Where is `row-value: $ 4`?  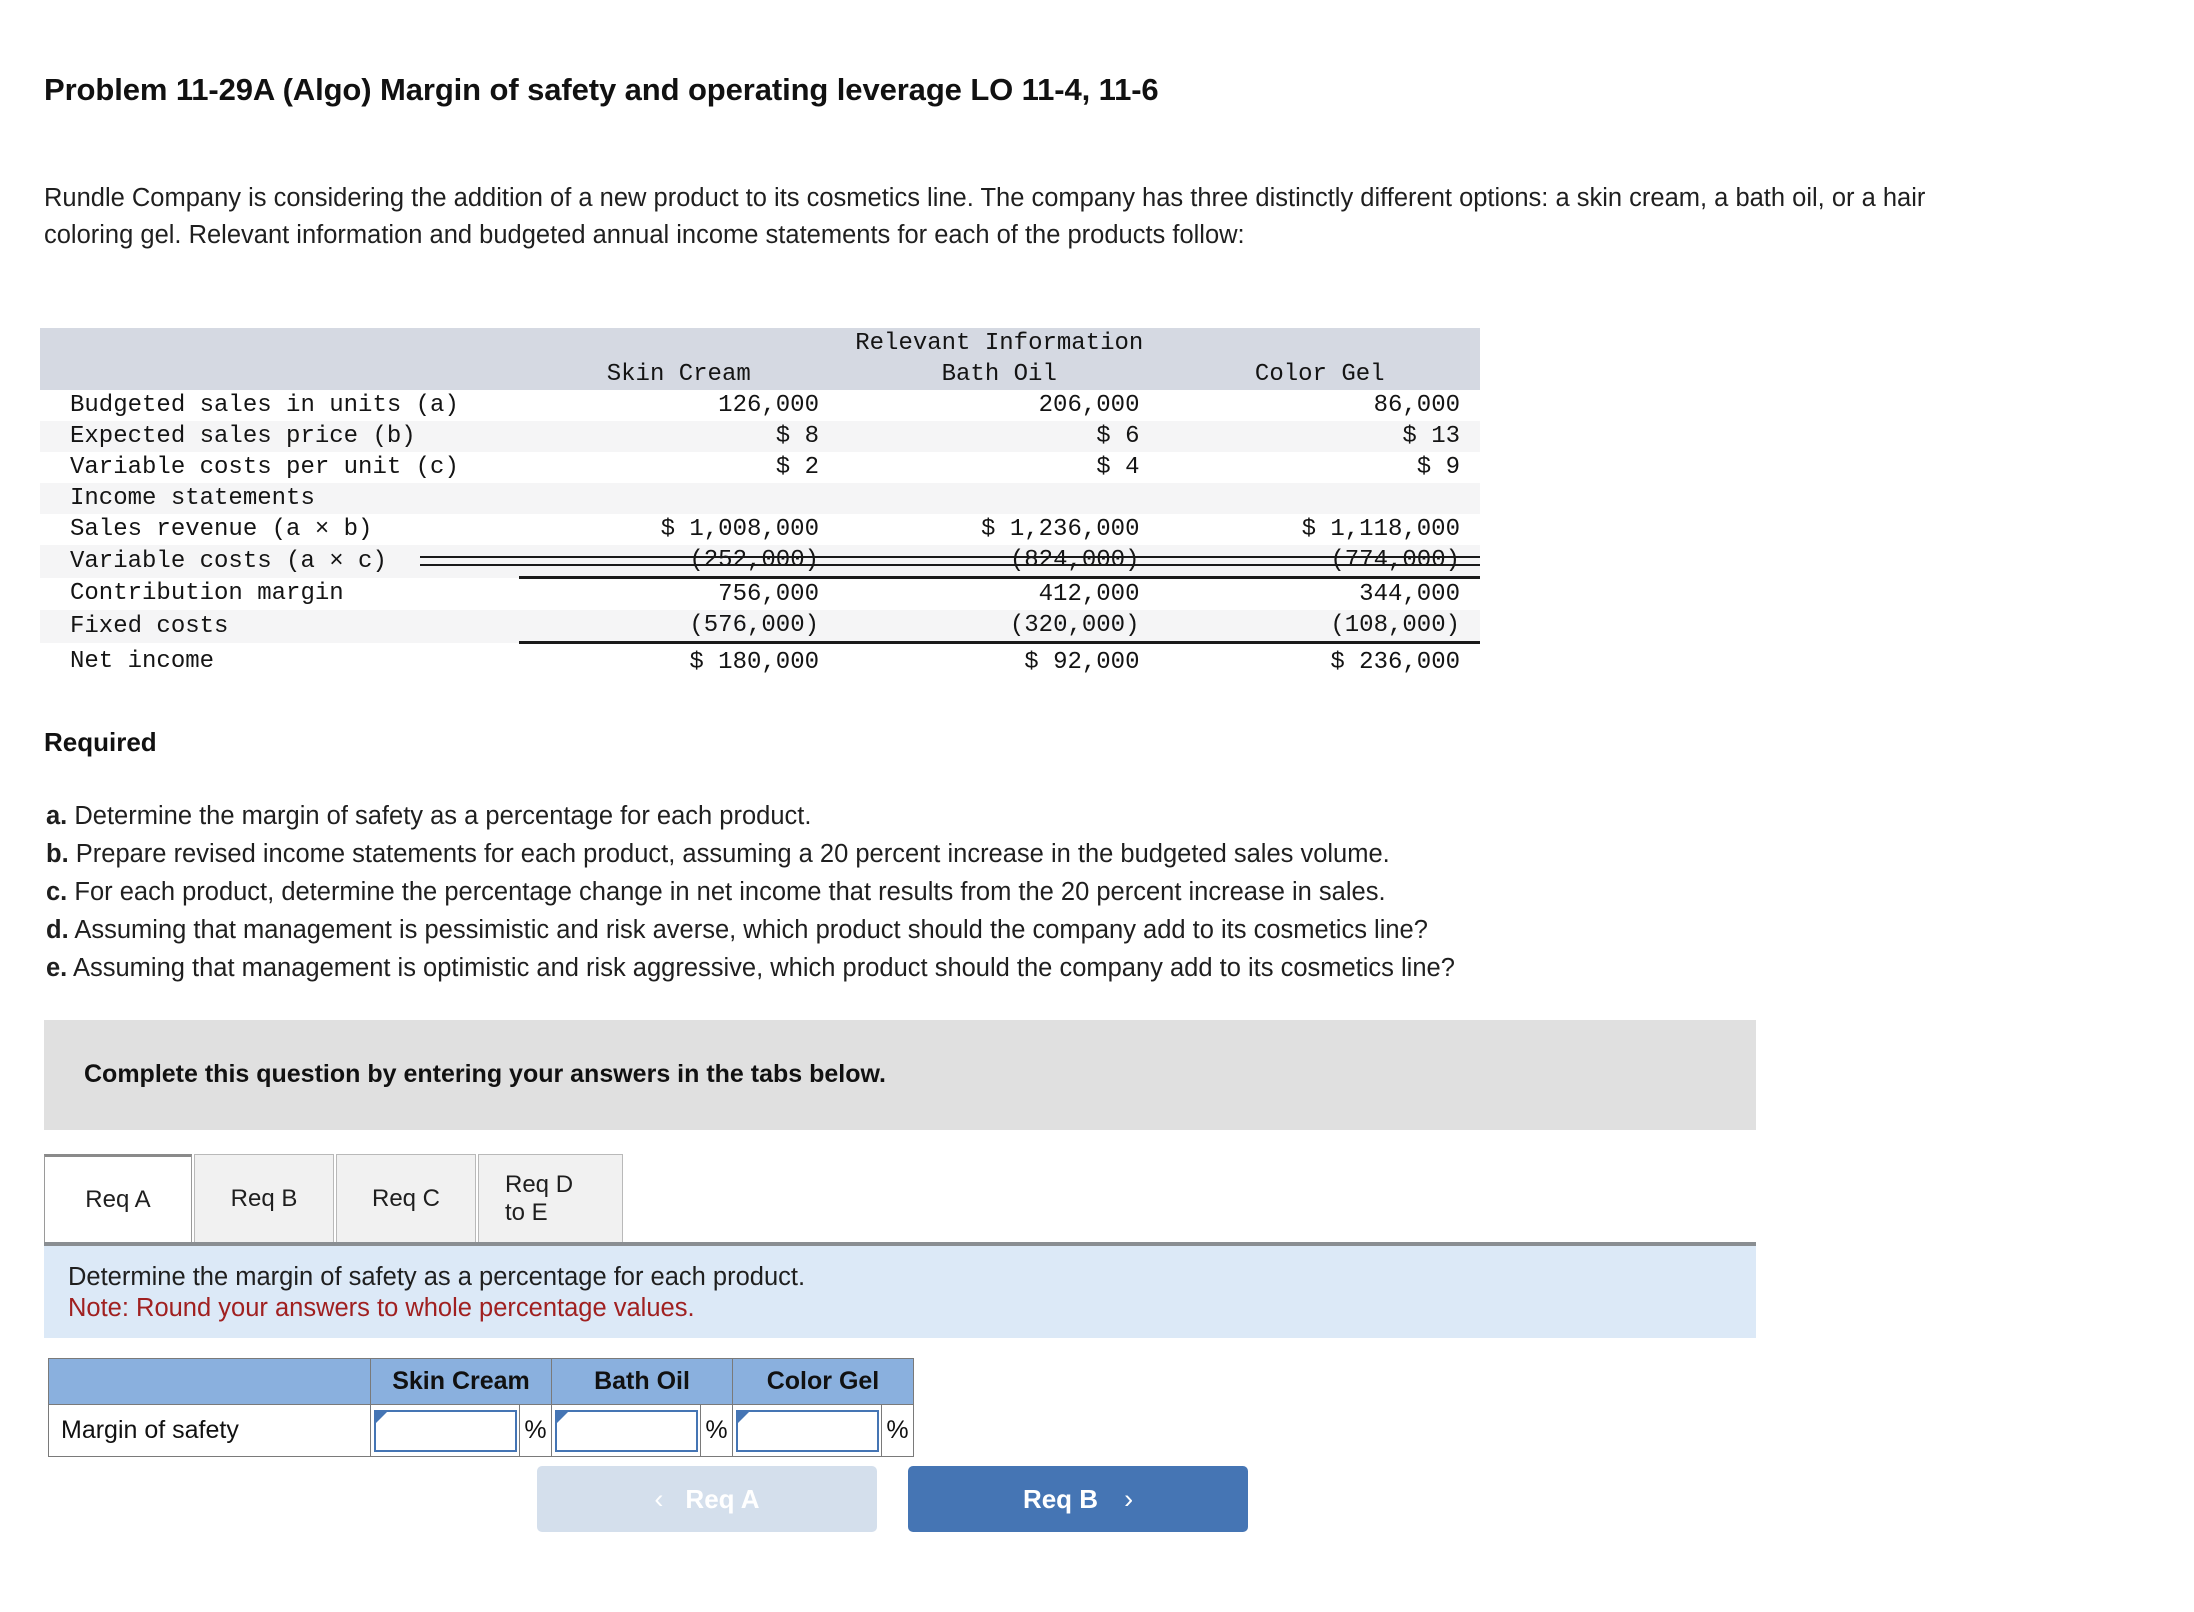 row-value: $ 4 is located at coordinates (1118, 467).